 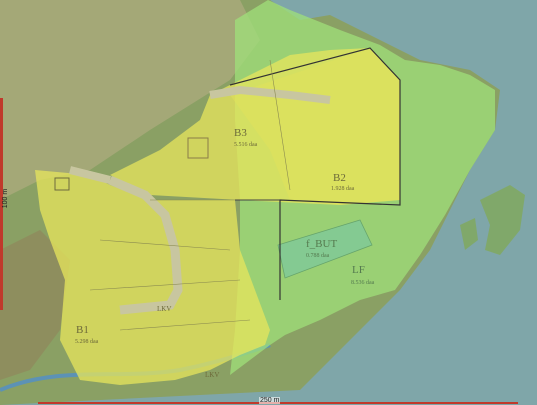 I want to click on scale-label-vertical: 100 m, so click(x=6, y=198).